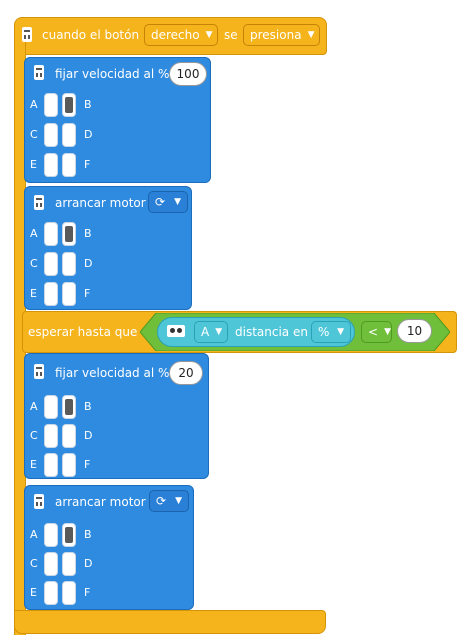 This screenshot has height=644, width=469. What do you see at coordinates (271, 332) in the screenshot?
I see `distance-label: distancia en` at bounding box center [271, 332].